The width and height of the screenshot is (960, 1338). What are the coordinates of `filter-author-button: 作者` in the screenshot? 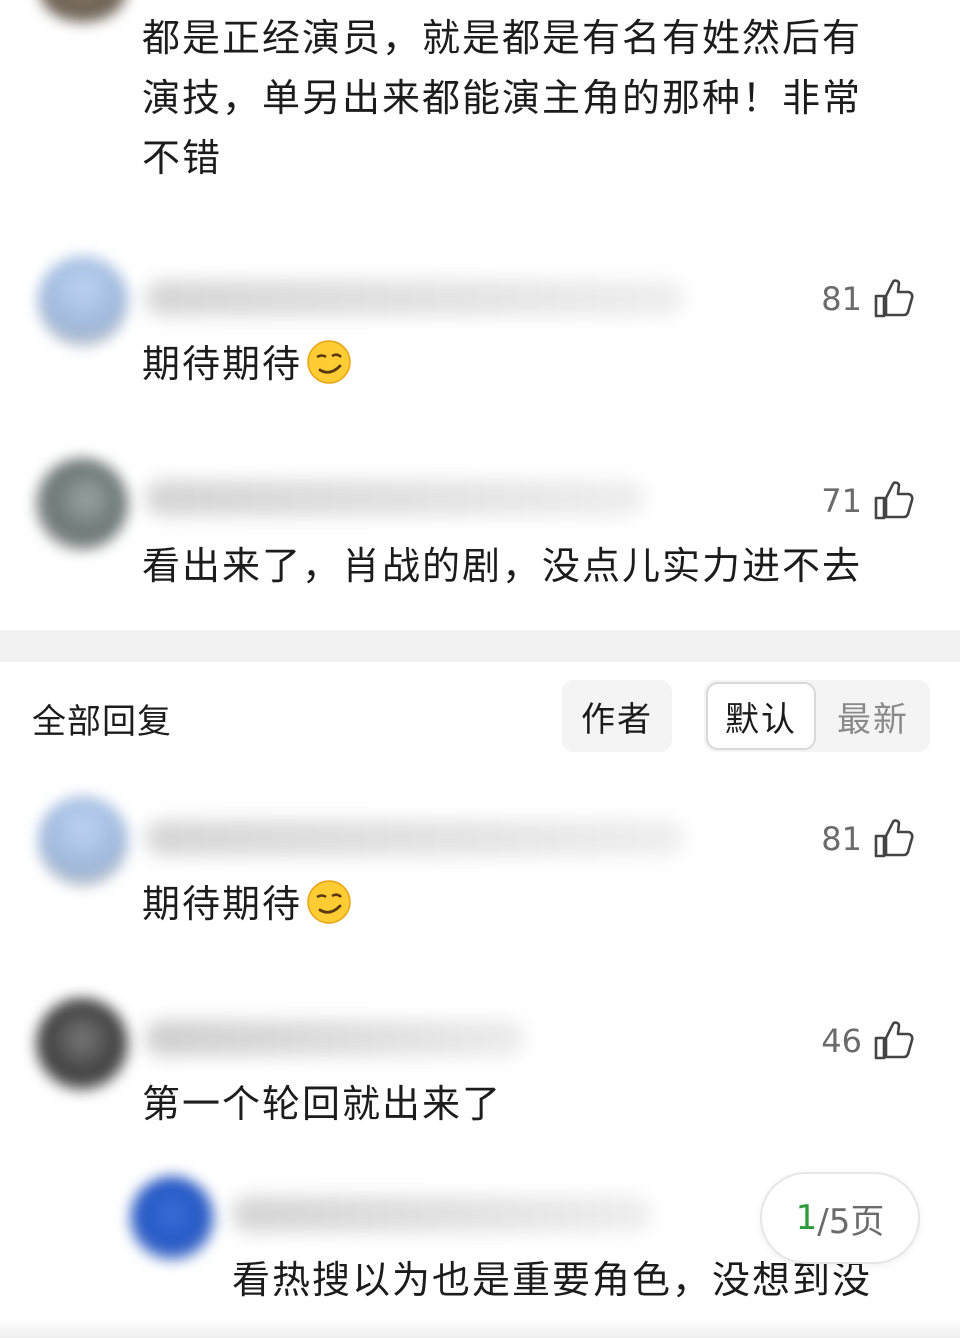 It's located at (617, 716).